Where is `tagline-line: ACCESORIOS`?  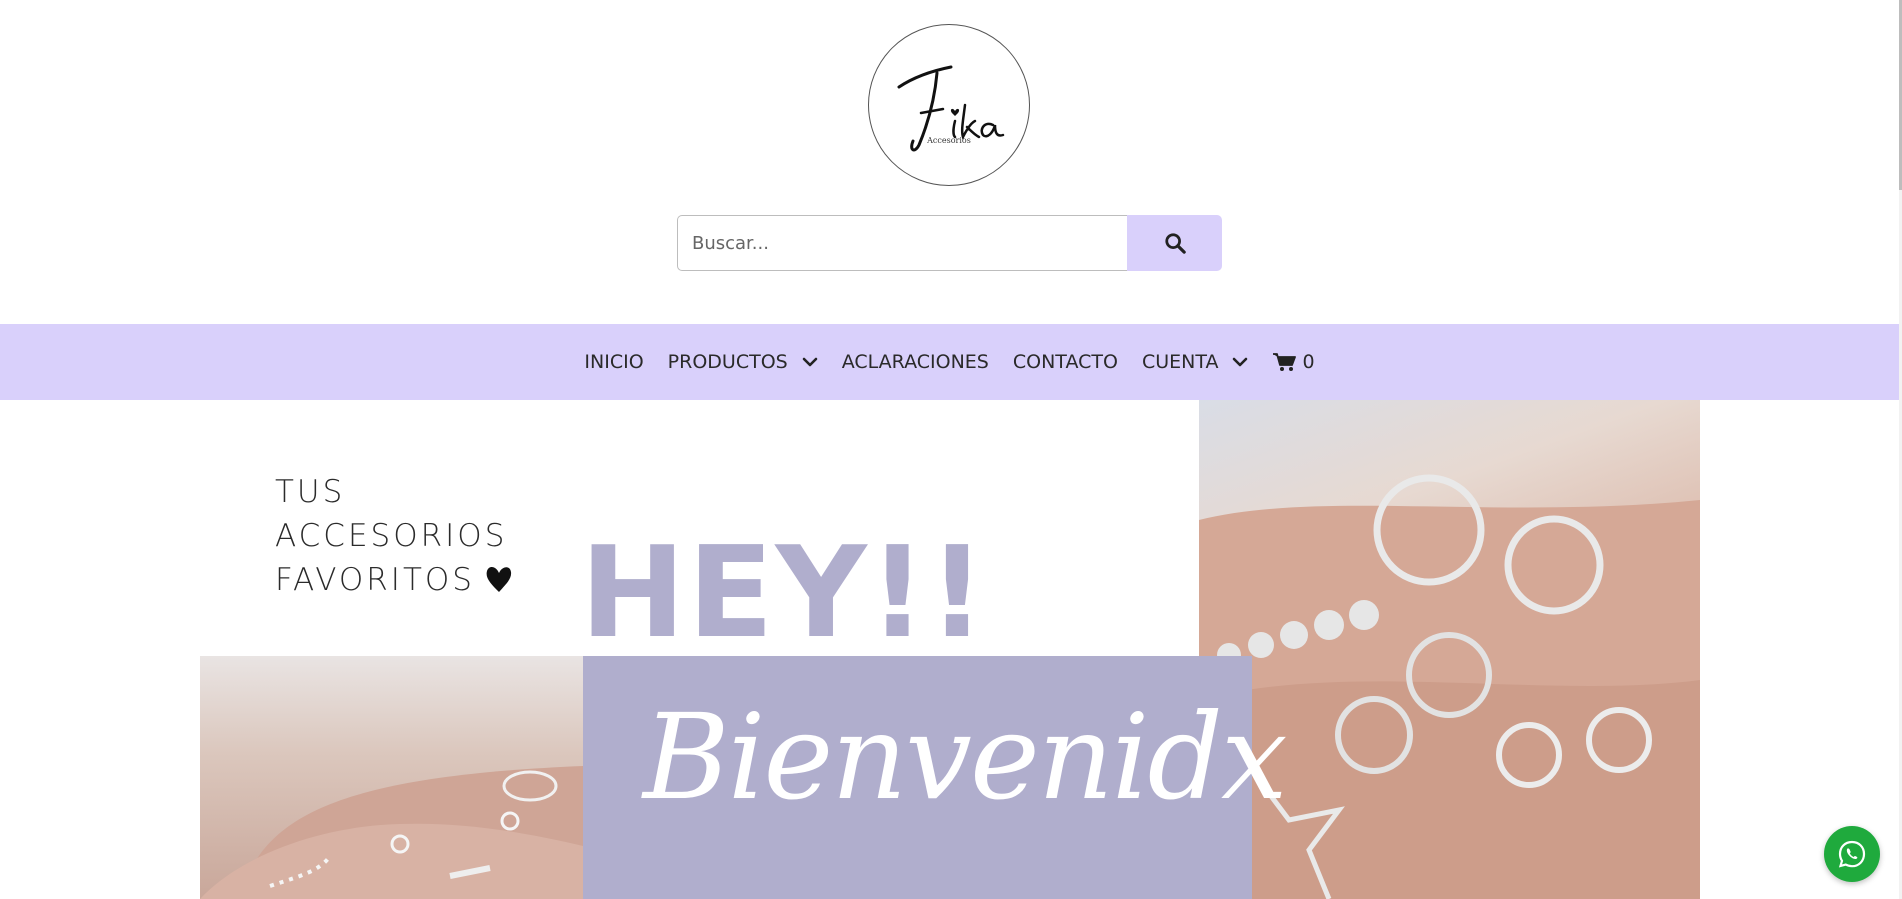
tagline-line: ACCESORIOS is located at coordinates (391, 536).